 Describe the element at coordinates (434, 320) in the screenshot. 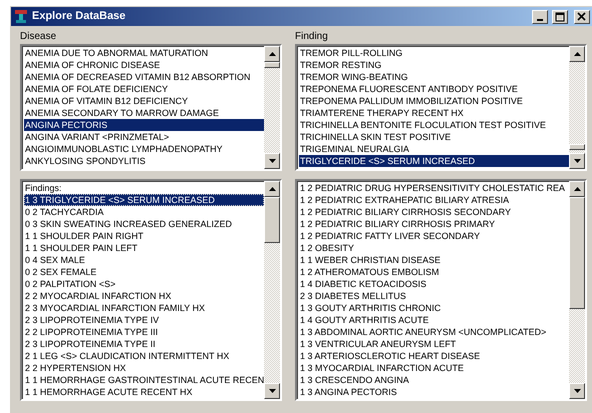

I see `list-item: 1 4 GOUTY ARTHRITIS ACUTE` at that location.